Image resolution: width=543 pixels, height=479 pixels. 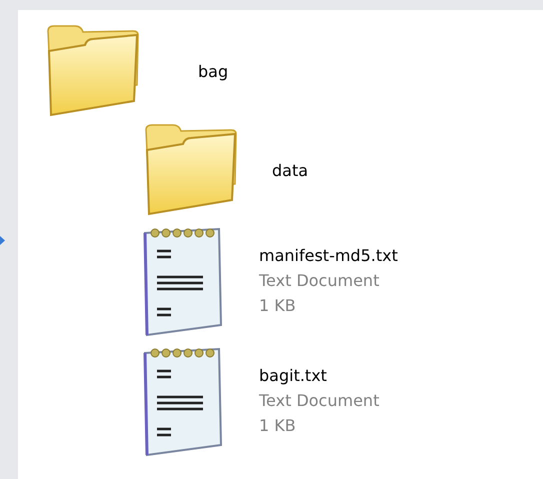 I want to click on folder-name: bag, so click(x=213, y=71).